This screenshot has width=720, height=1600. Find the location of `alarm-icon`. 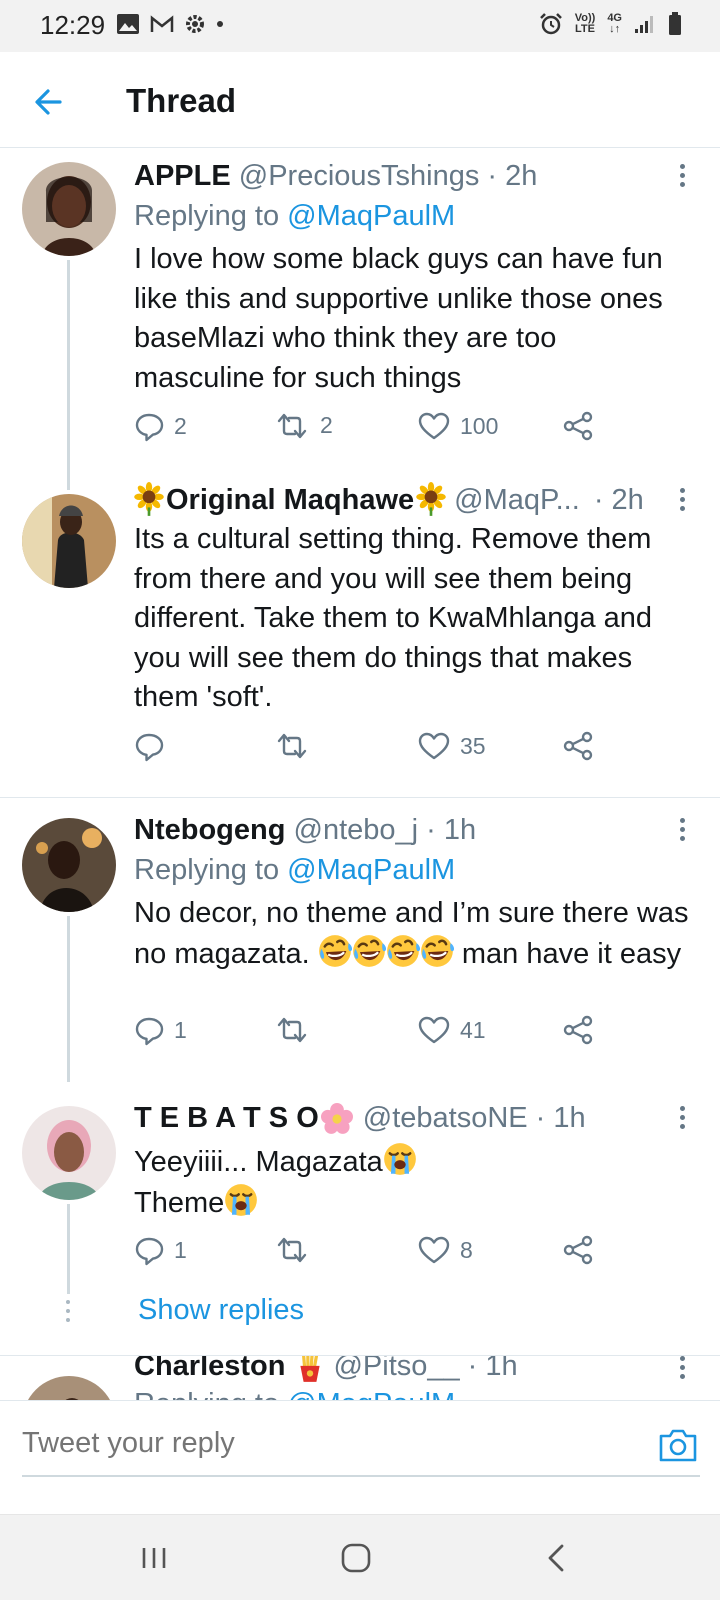

alarm-icon is located at coordinates (550, 24).